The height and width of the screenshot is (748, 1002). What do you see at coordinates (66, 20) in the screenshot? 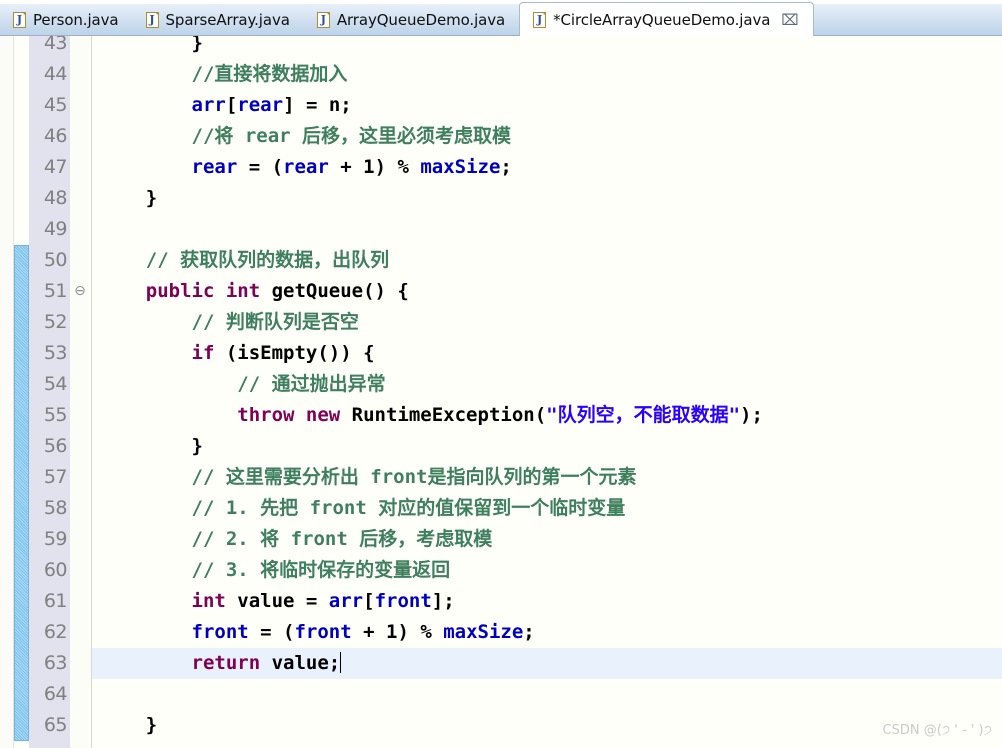
I see `editor-tab-person-java: J Person.java` at bounding box center [66, 20].